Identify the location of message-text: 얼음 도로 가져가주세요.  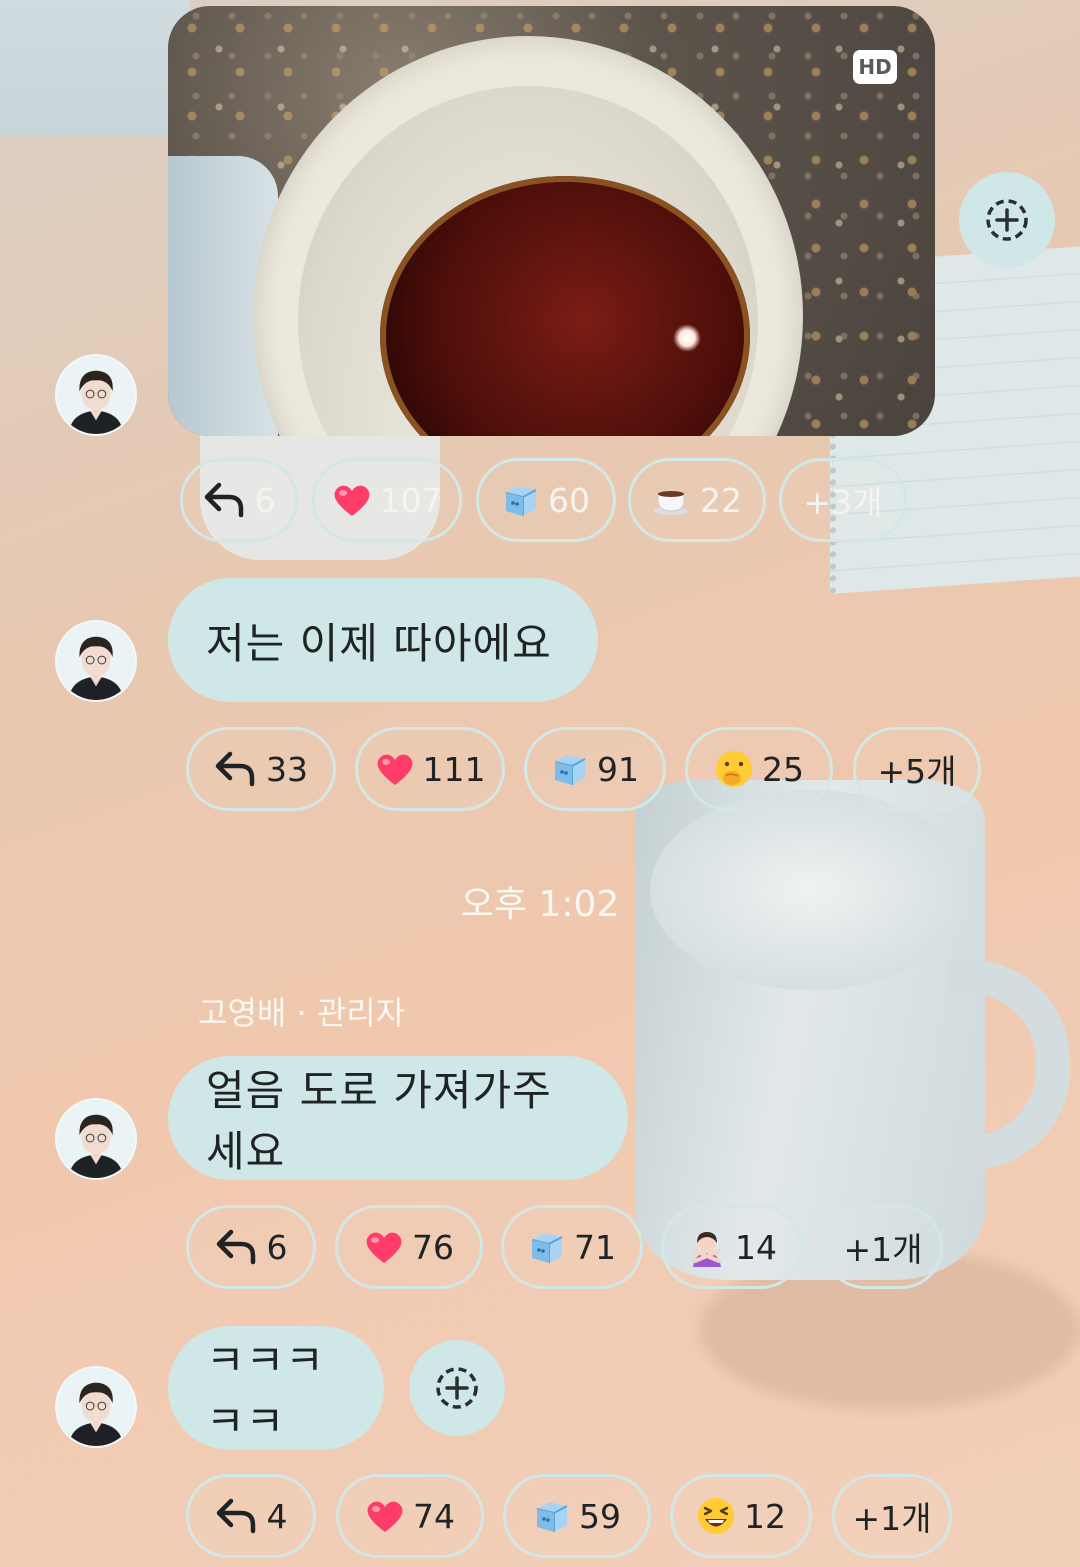
(379, 1121).